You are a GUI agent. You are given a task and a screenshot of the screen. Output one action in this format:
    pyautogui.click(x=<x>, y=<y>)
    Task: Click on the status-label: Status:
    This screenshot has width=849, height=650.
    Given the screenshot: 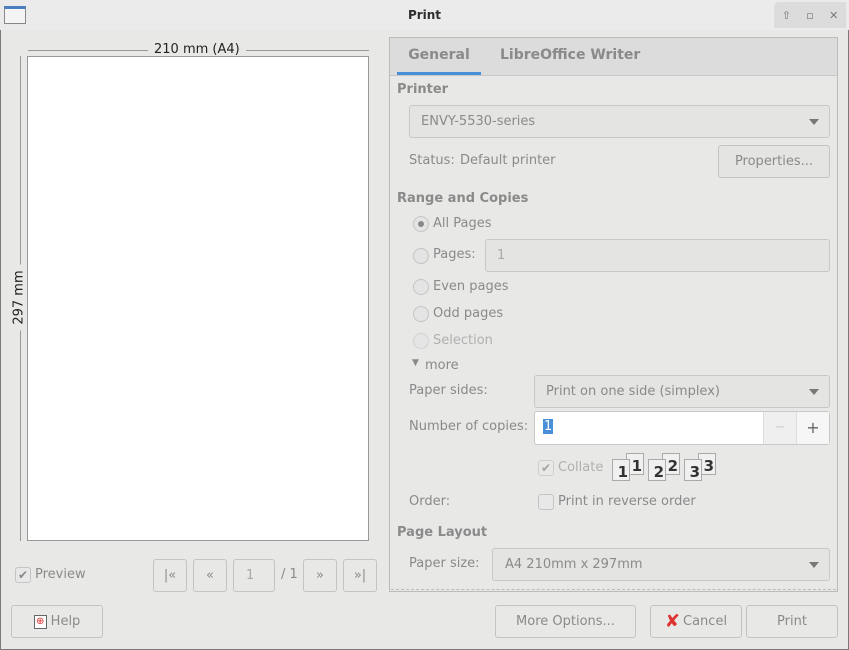 What is the action you would take?
    pyautogui.click(x=432, y=160)
    